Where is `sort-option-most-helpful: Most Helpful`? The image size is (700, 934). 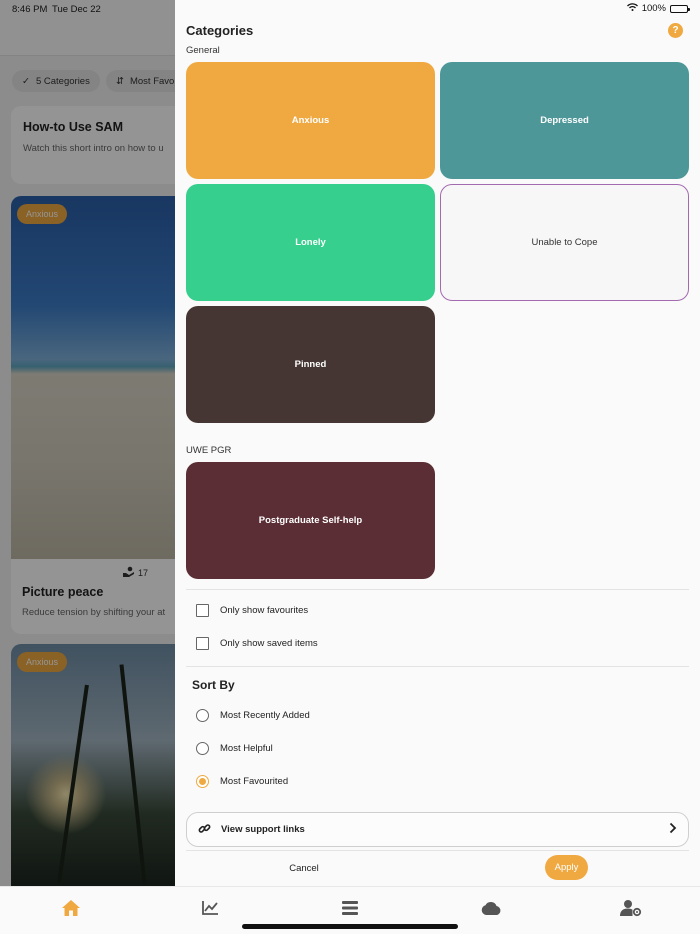
sort-option-most-helpful: Most Helpful is located at coordinates (234, 748).